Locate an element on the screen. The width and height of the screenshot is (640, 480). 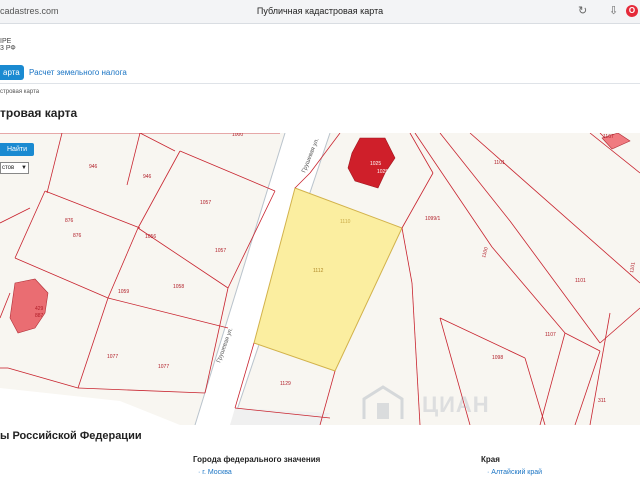
breadcrumb: стровая карта is located at coordinates (19, 92).